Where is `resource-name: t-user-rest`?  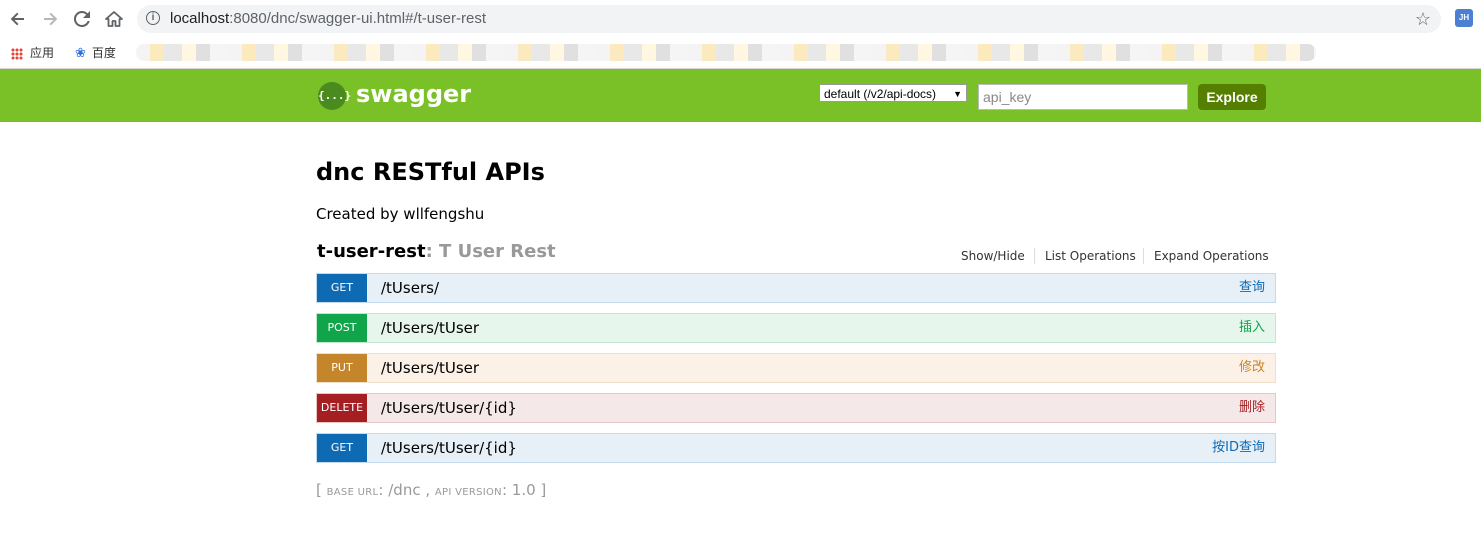
resource-name: t-user-rest is located at coordinates (371, 251).